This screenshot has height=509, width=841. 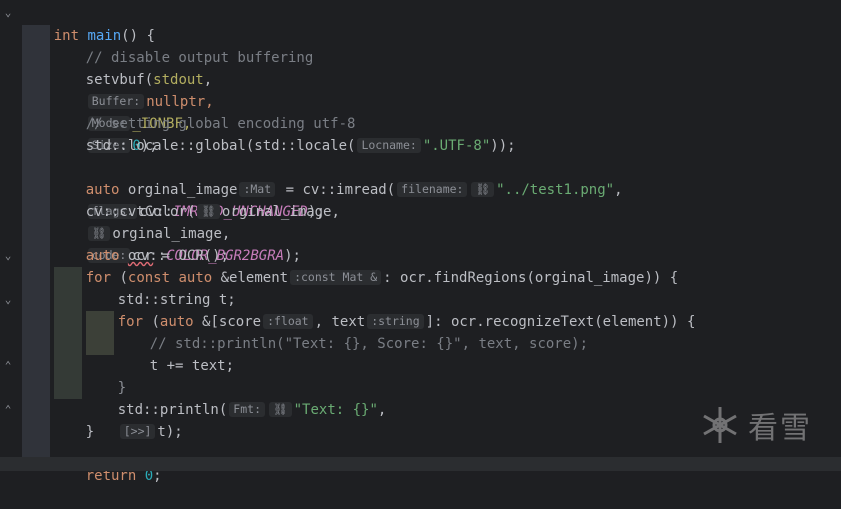 I want to click on code-line: // setting global encoding utf-8, so click(x=204, y=111).